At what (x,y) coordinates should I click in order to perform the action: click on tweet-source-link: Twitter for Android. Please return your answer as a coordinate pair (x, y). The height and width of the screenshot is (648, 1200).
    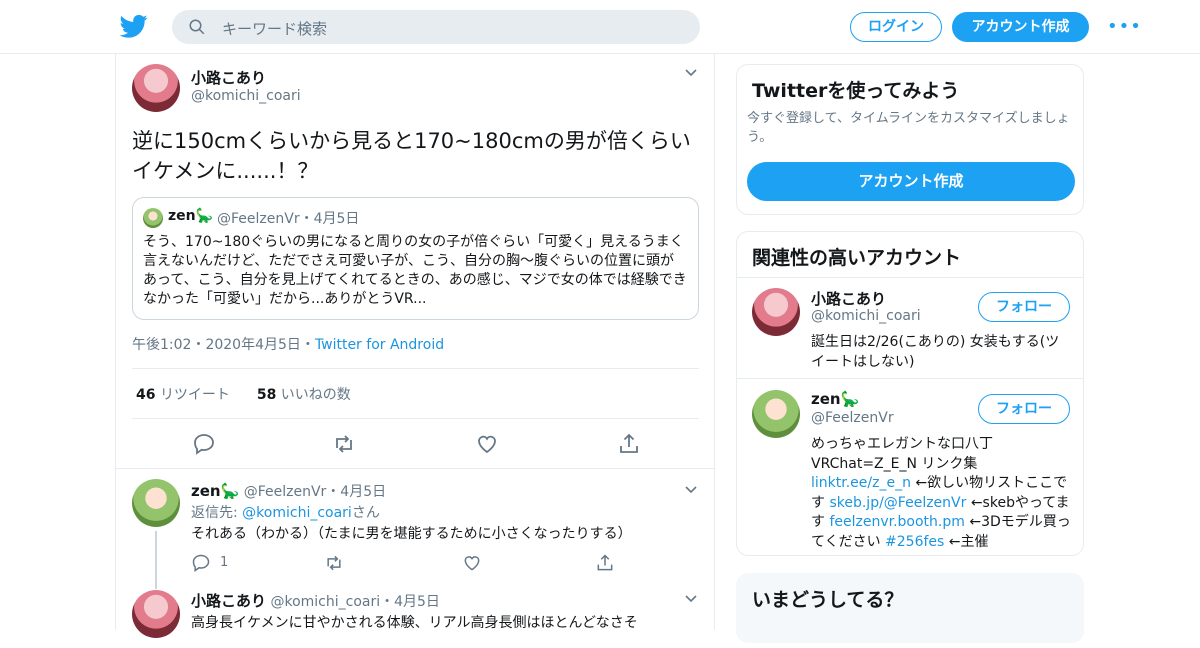
    Looking at the image, I should click on (379, 345).